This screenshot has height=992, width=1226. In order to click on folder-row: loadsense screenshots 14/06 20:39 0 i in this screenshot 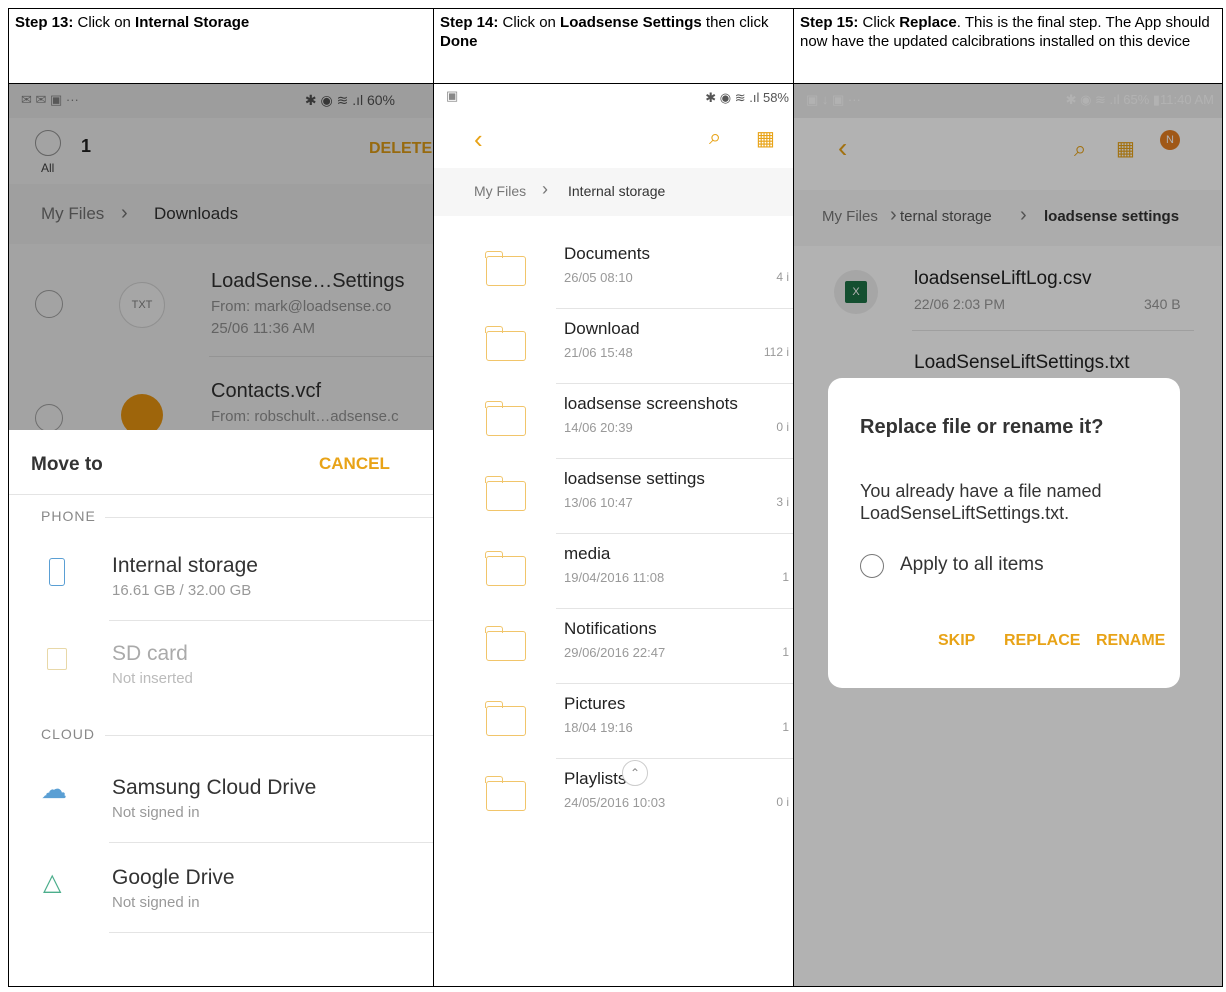, I will do `click(614, 423)`.